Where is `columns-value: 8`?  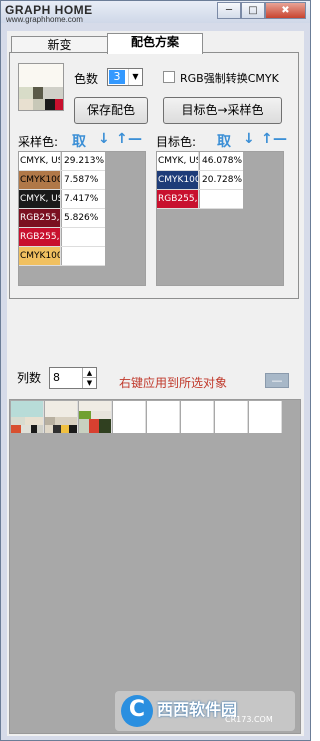 columns-value: 8 is located at coordinates (56, 377).